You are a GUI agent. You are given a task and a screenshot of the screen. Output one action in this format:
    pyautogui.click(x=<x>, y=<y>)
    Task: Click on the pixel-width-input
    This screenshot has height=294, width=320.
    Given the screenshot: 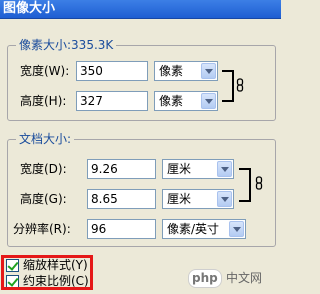 What is the action you would take?
    pyautogui.click(x=112, y=71)
    